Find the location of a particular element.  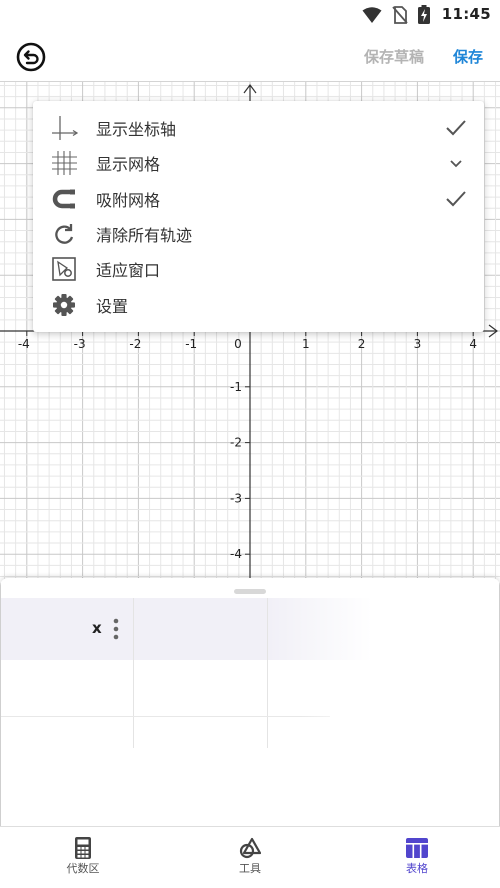

menu-item-label: 吸附网格 is located at coordinates (128, 200).